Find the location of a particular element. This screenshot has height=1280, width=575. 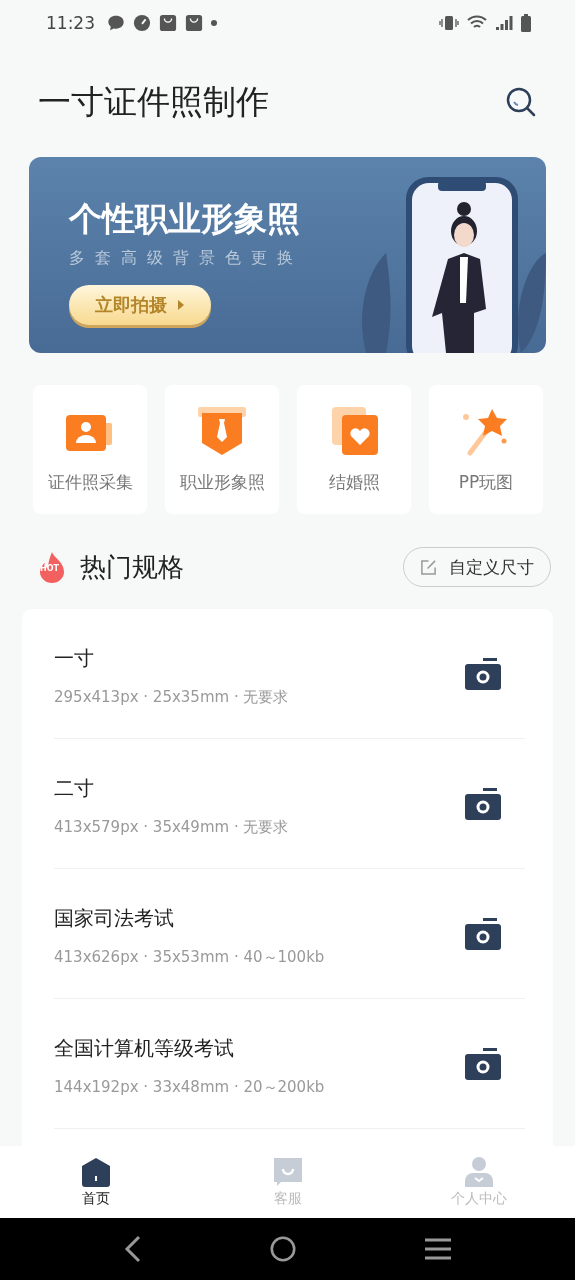

shortcut-tile: 结婚照 is located at coordinates (354, 449).